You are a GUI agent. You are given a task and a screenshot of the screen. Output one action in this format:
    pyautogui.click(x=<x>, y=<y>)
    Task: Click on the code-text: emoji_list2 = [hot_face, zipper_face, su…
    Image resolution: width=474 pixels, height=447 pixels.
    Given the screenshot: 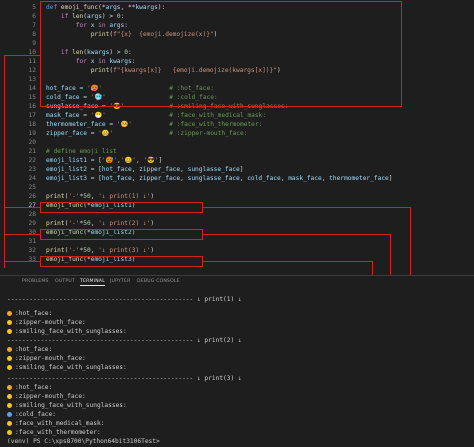 What is the action you would take?
    pyautogui.click(x=145, y=169)
    